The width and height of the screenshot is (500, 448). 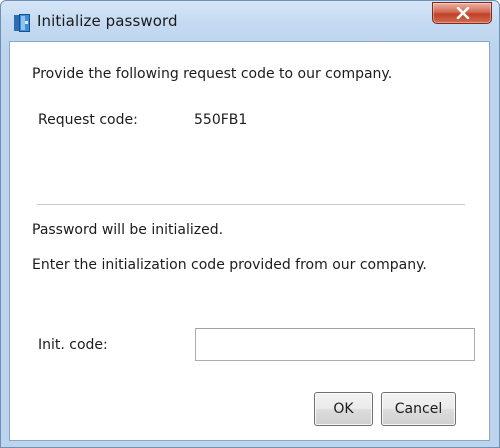 What do you see at coordinates (107, 21) in the screenshot?
I see `window-title: Initialize password` at bounding box center [107, 21].